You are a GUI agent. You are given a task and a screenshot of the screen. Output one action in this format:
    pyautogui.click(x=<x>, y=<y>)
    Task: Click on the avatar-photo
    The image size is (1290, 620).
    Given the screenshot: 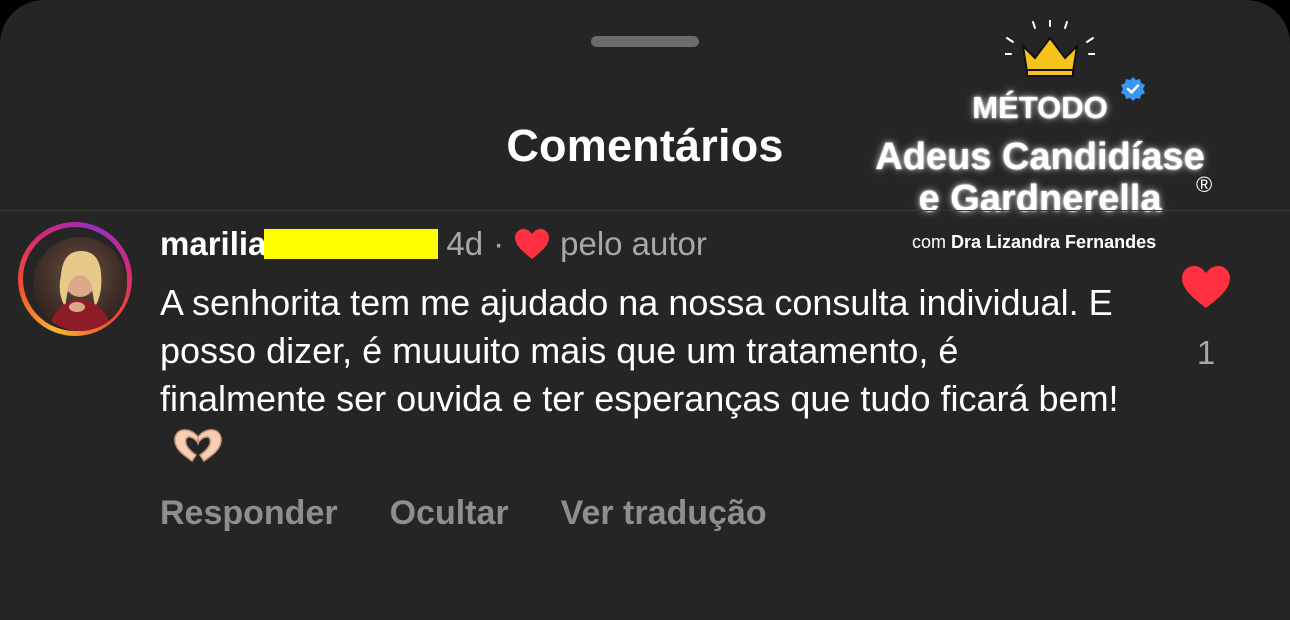 What is the action you would take?
    pyautogui.click(x=80, y=291)
    